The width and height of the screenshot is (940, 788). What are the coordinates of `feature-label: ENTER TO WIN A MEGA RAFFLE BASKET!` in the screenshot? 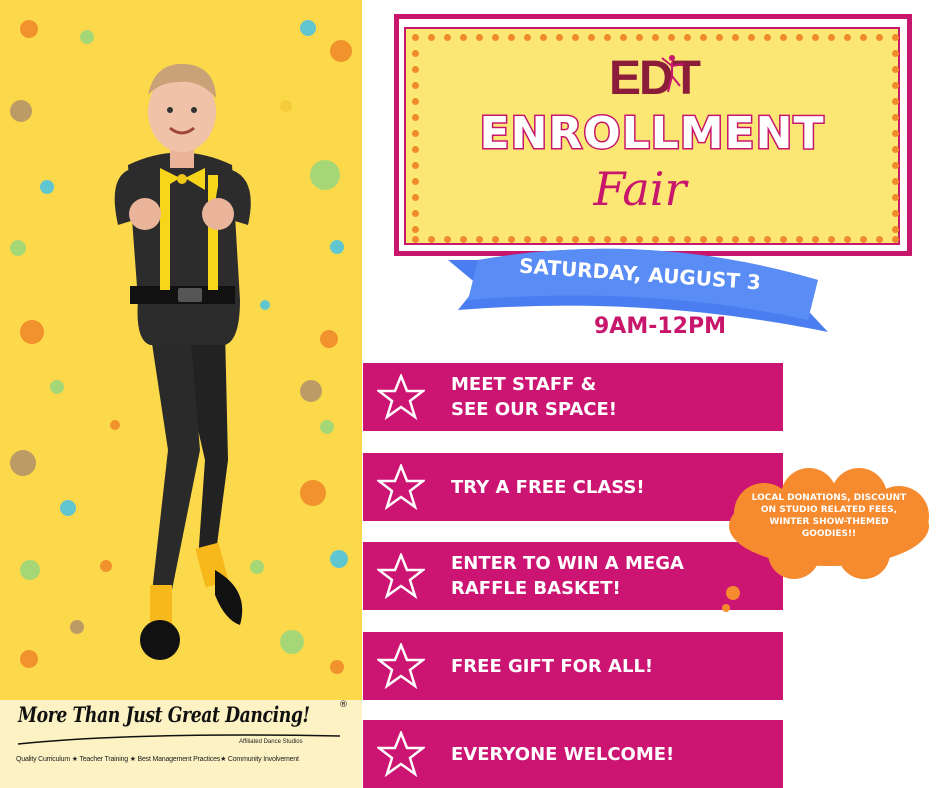 It's located at (567, 576).